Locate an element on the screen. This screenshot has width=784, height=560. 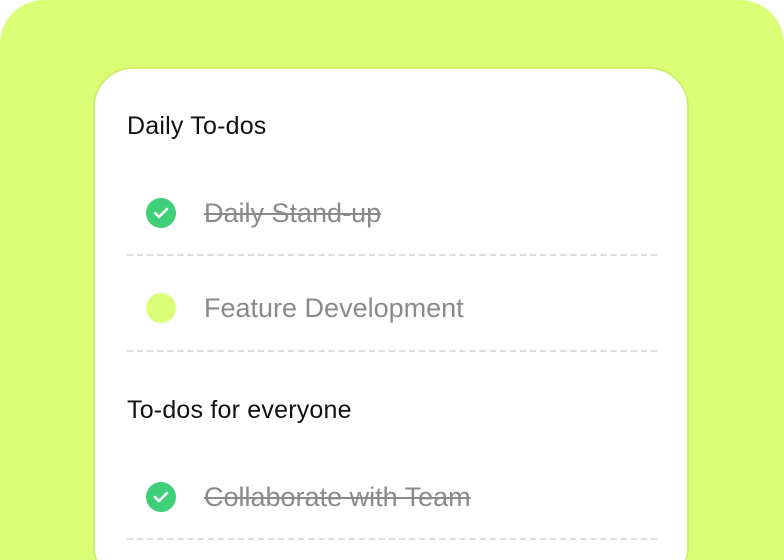
todo-label: Daily Stand-up is located at coordinates (293, 213).